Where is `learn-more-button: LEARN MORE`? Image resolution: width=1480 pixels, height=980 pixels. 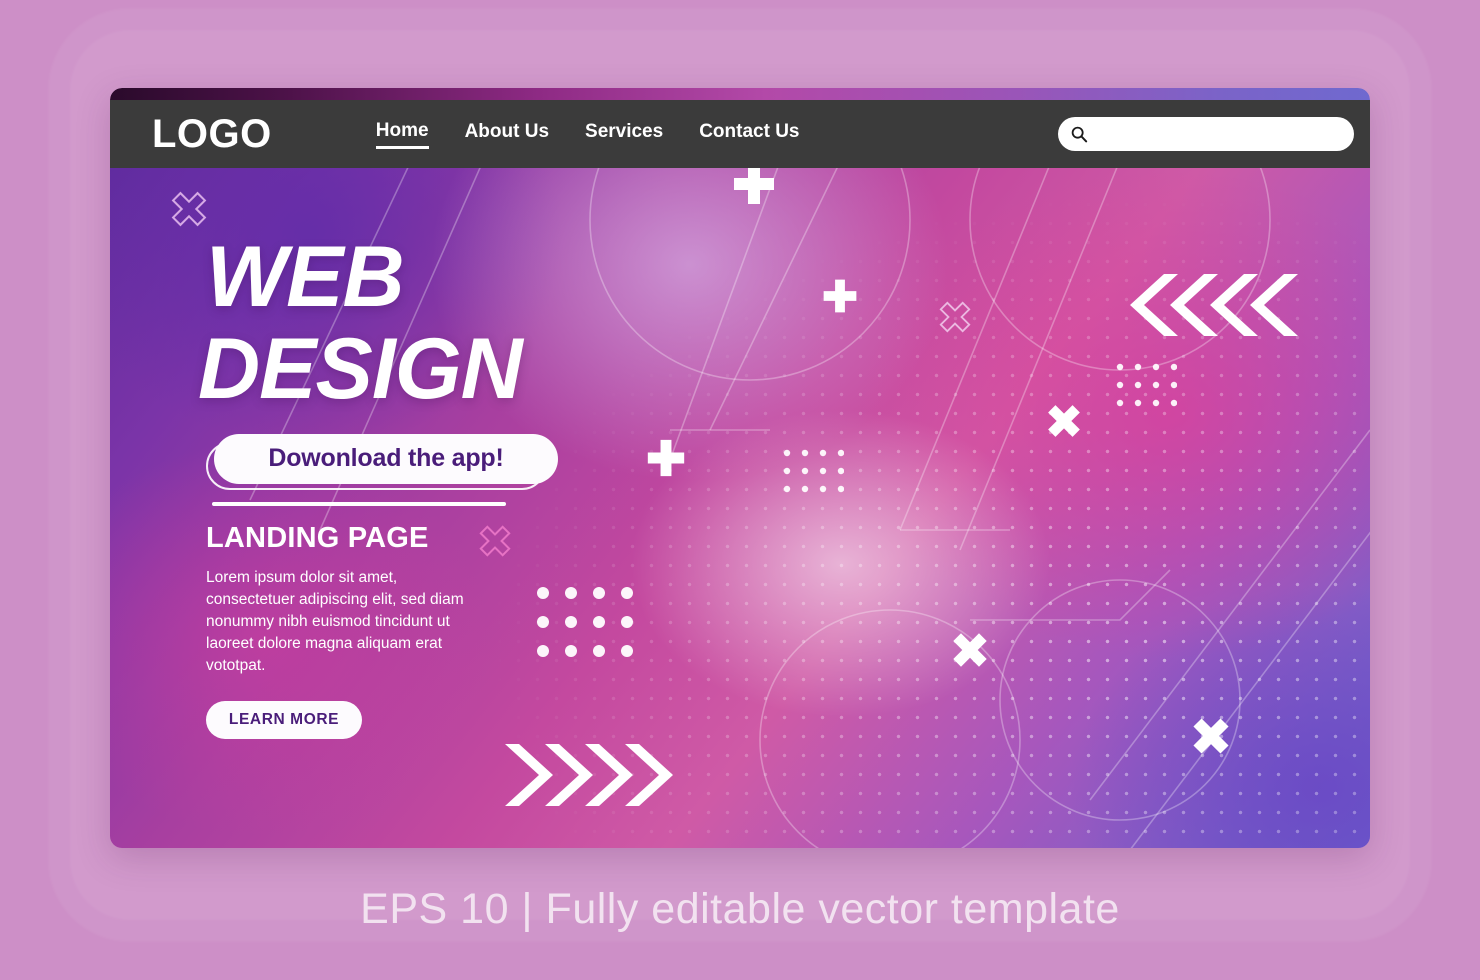 learn-more-button: LEARN MORE is located at coordinates (284, 719).